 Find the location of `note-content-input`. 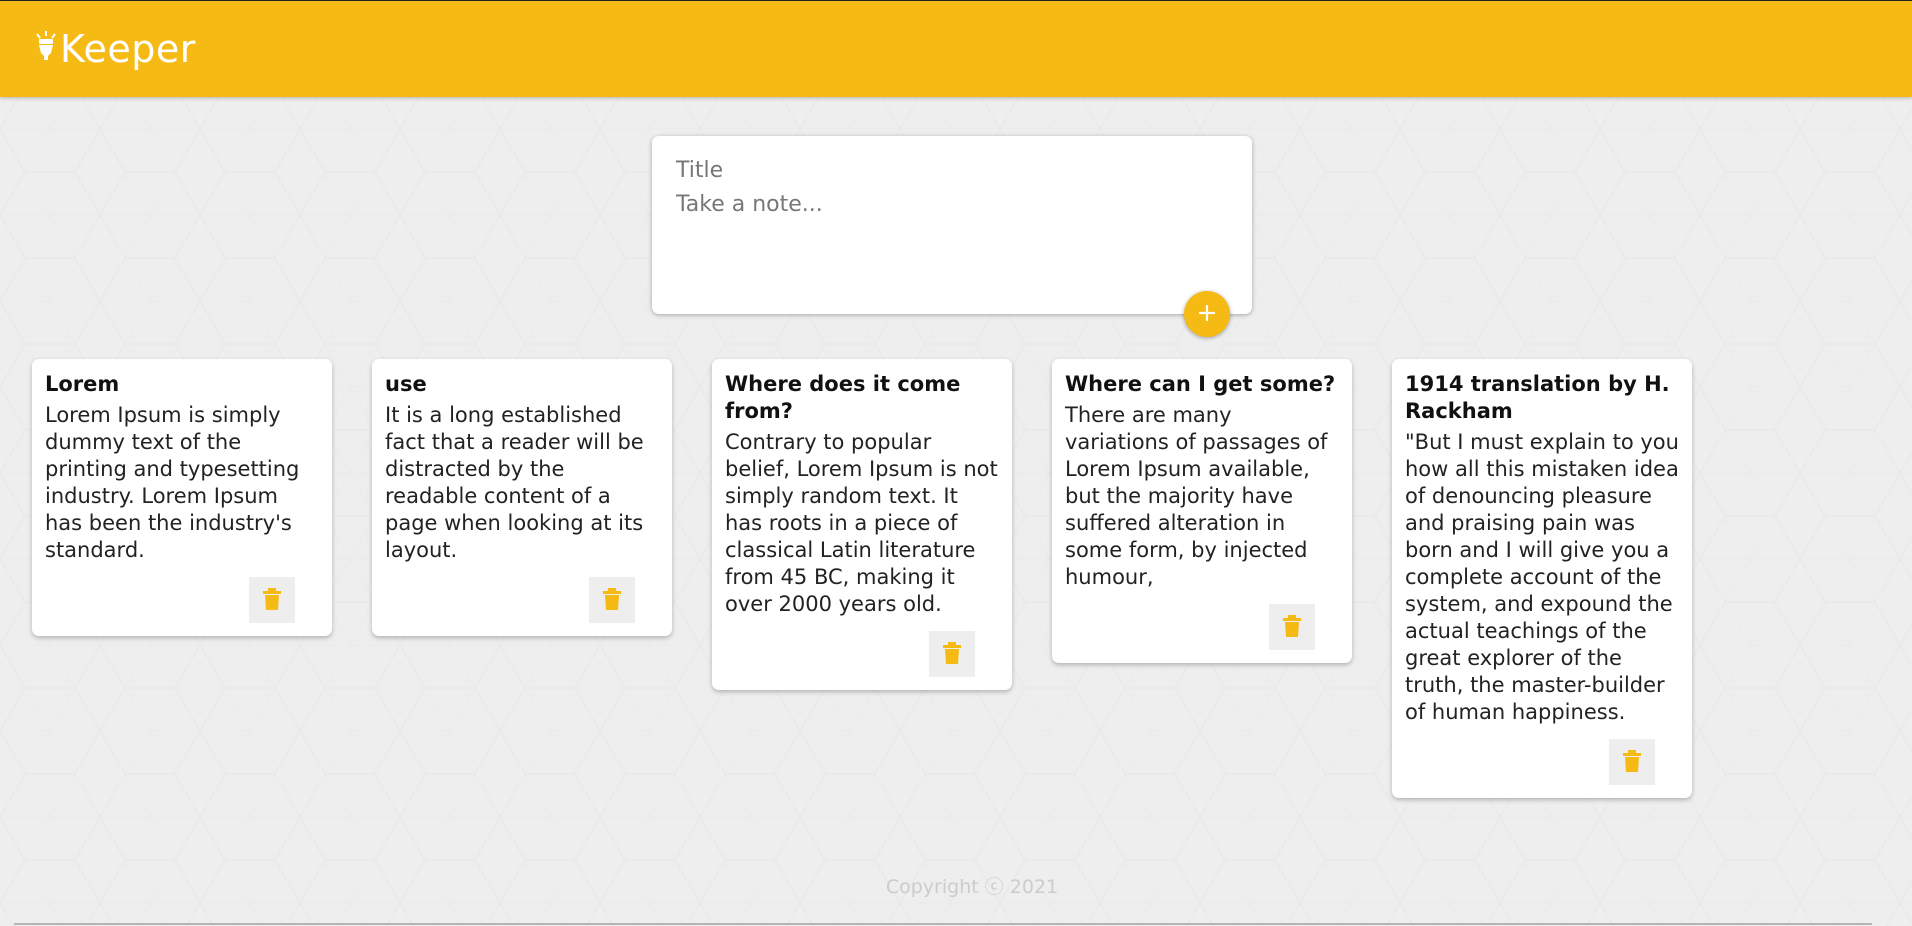

note-content-input is located at coordinates (952, 232).